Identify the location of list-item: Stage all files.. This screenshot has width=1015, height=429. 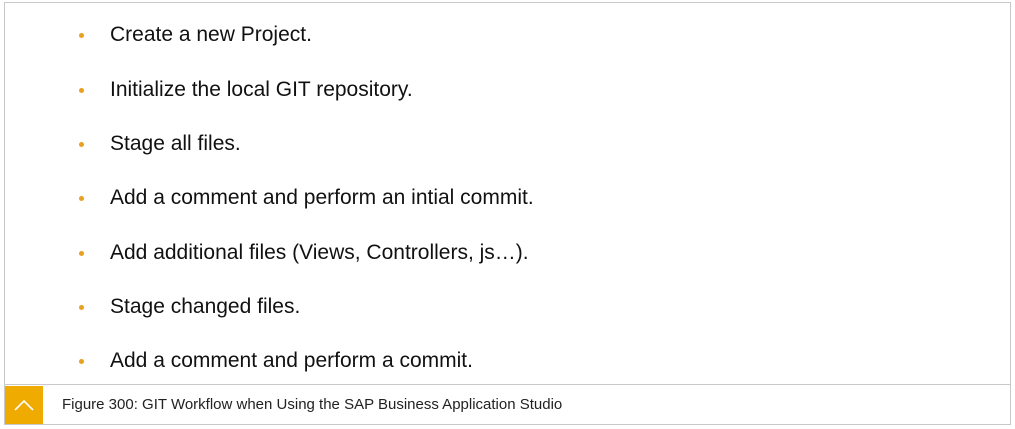
(160, 144).